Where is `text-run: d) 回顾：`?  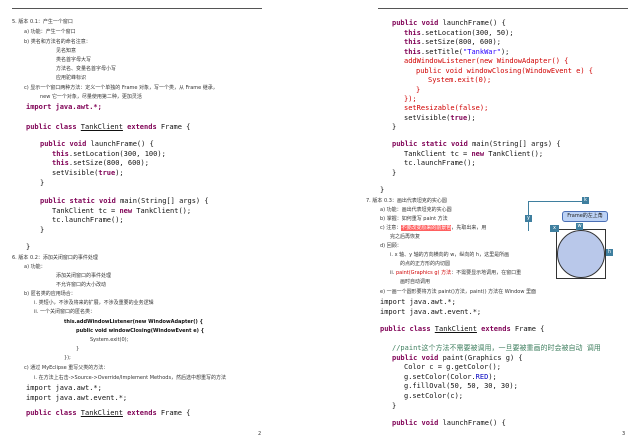
text-run: d) 回顾： is located at coordinates (391, 246).